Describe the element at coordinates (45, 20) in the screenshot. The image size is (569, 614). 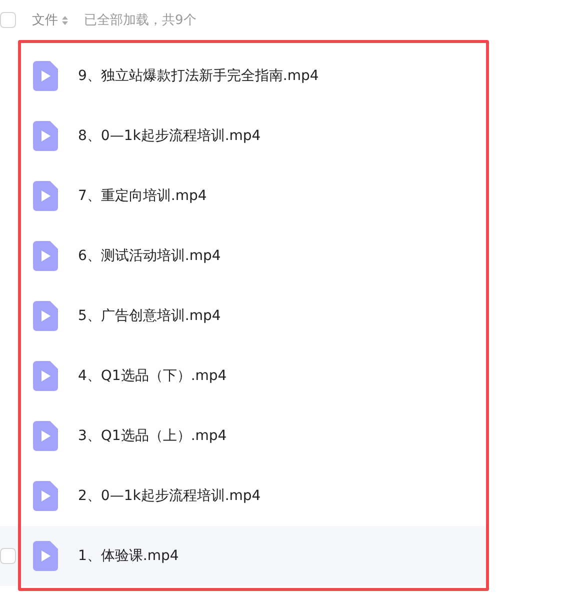
I see `file-column-header: 文件` at that location.